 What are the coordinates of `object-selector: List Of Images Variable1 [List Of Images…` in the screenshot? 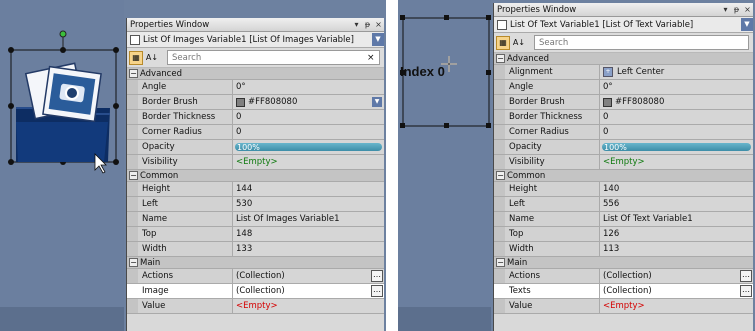 It's located at (255, 40).